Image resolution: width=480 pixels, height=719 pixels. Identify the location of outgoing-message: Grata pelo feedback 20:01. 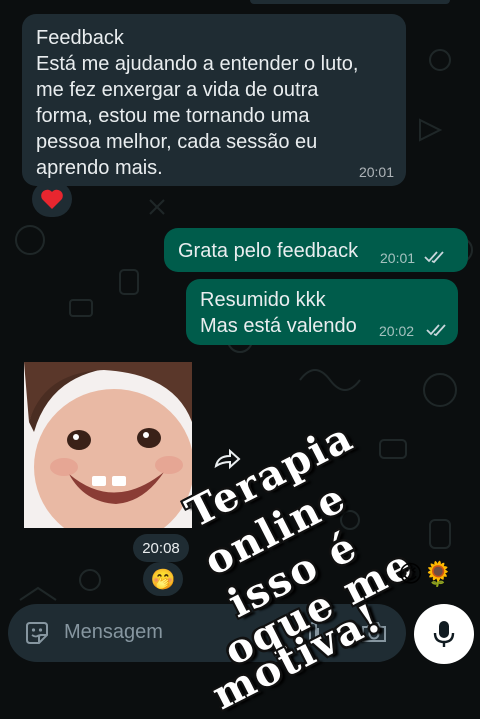
(316, 250).